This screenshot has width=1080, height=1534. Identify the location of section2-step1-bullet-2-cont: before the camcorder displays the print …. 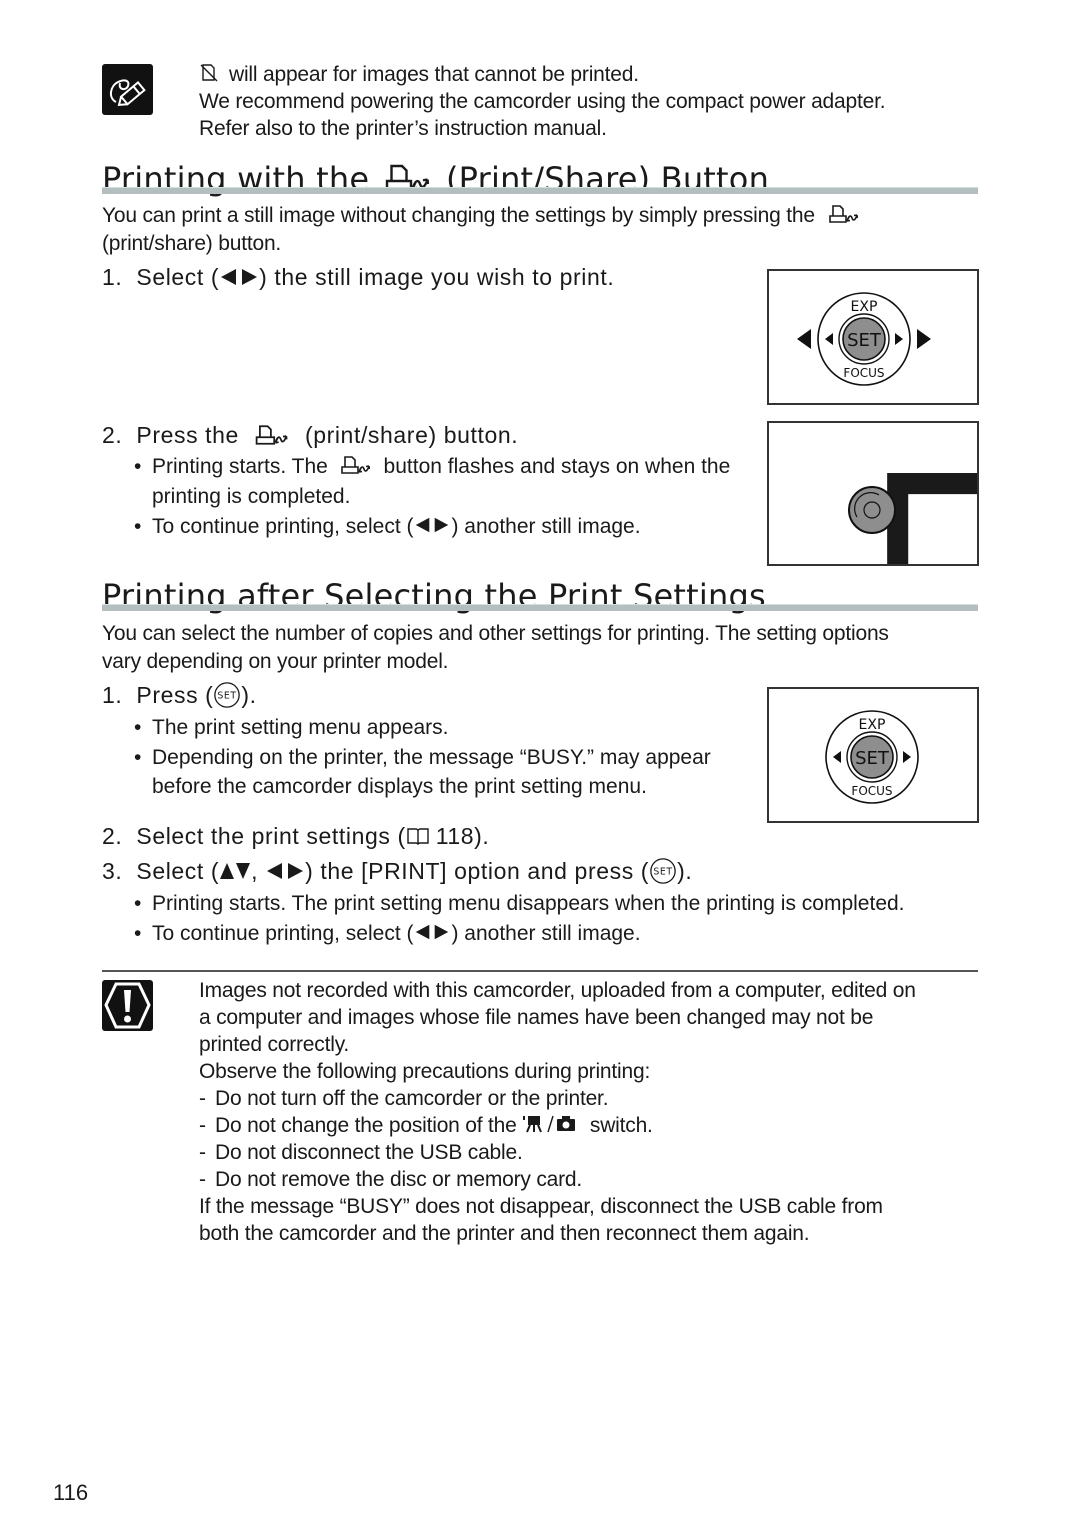
(399, 786).